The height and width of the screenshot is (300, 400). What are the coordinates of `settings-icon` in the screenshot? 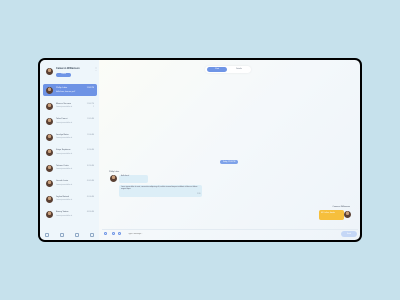 It's located at (91, 235).